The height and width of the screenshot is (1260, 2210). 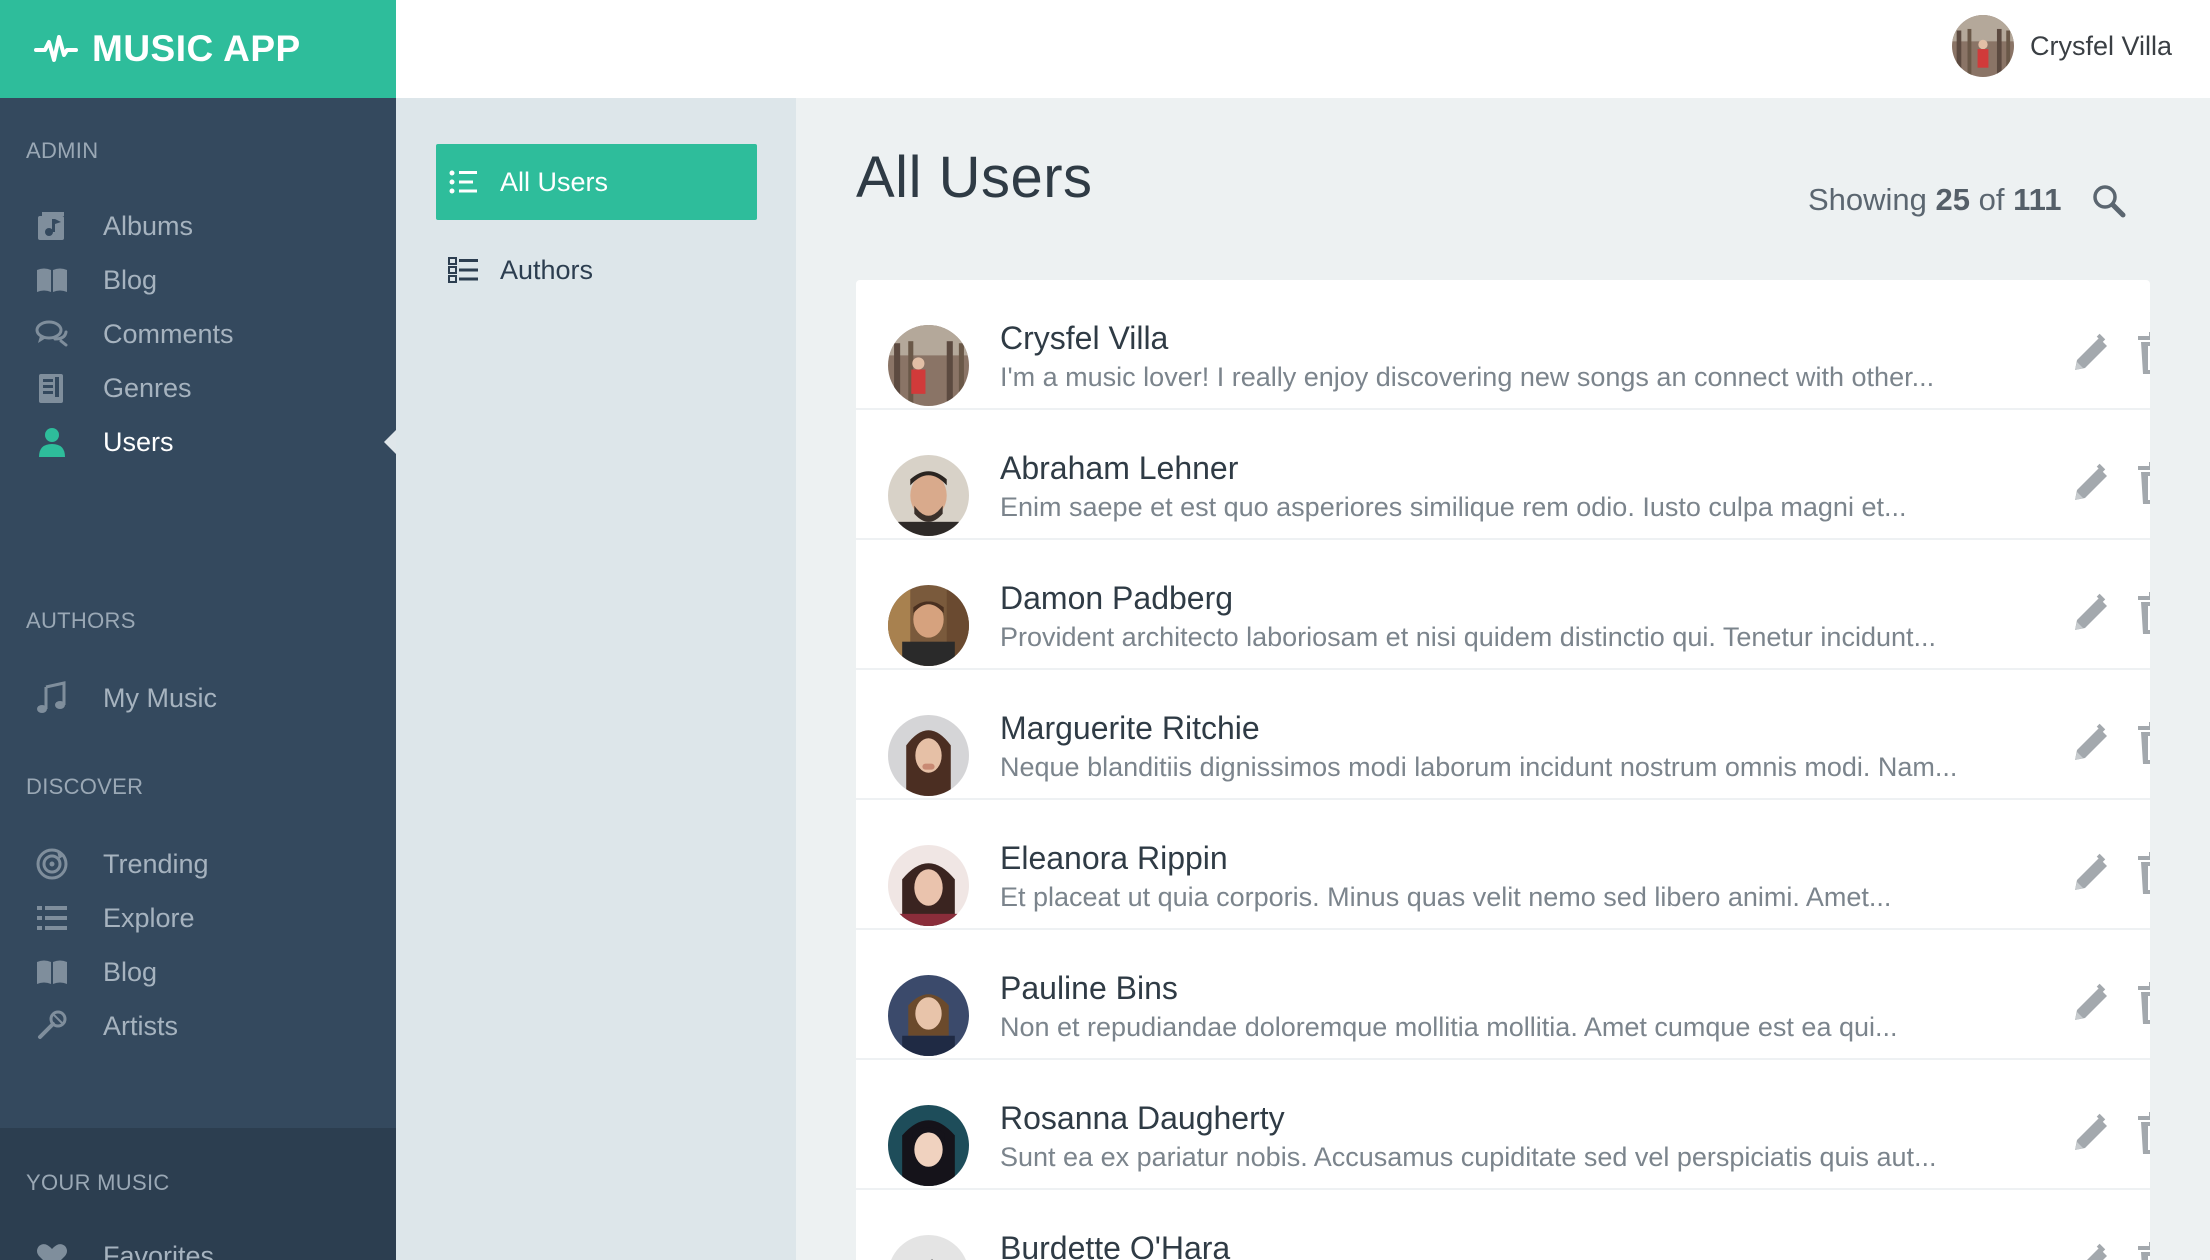 What do you see at coordinates (974, 177) in the screenshot?
I see `page-title: All Users` at bounding box center [974, 177].